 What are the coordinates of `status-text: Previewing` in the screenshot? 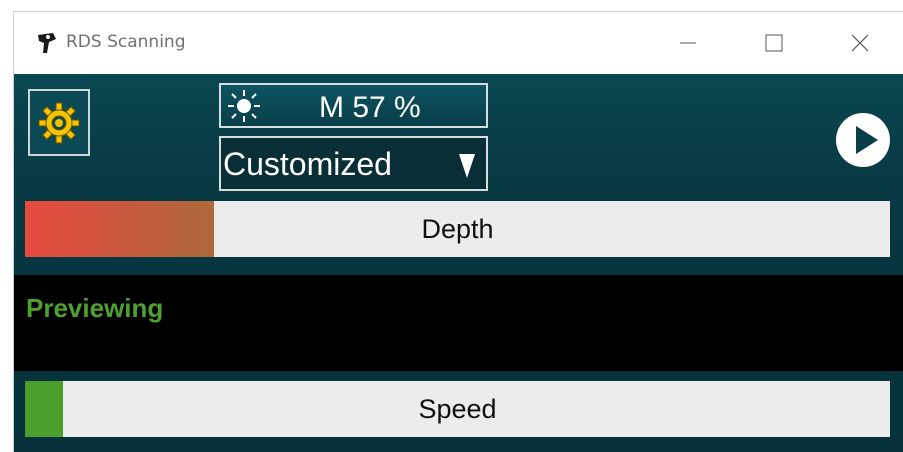 It's located at (95, 308).